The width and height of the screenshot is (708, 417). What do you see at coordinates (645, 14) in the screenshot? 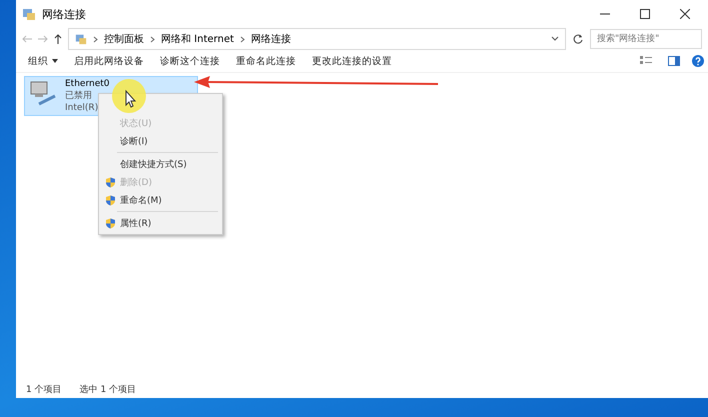
I see `maximize-icon` at bounding box center [645, 14].